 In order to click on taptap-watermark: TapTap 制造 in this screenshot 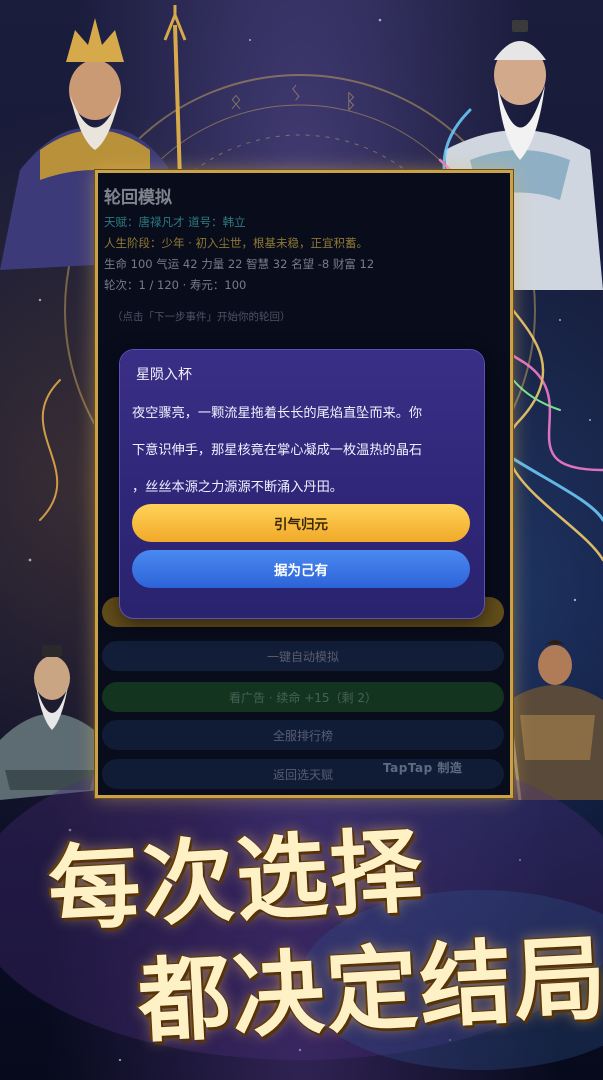, I will do `click(423, 768)`.